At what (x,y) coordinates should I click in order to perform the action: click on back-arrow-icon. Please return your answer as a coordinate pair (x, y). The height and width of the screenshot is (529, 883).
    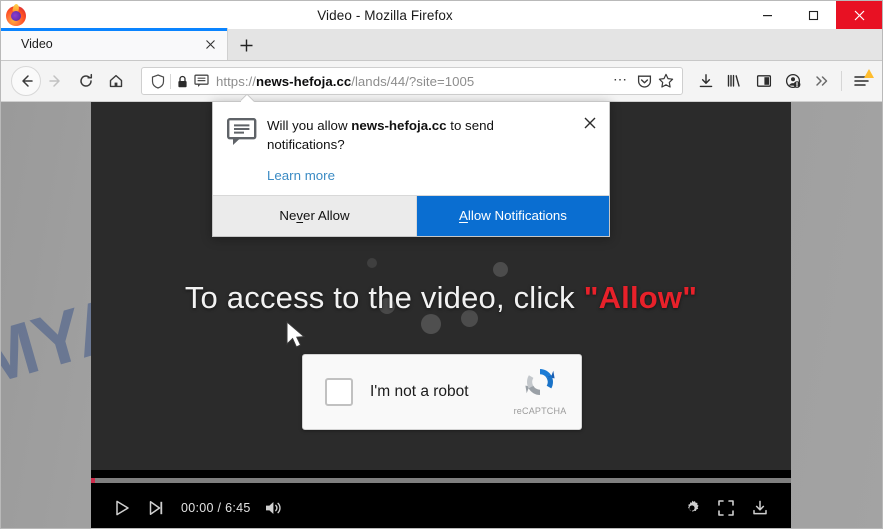
    Looking at the image, I should click on (26, 81).